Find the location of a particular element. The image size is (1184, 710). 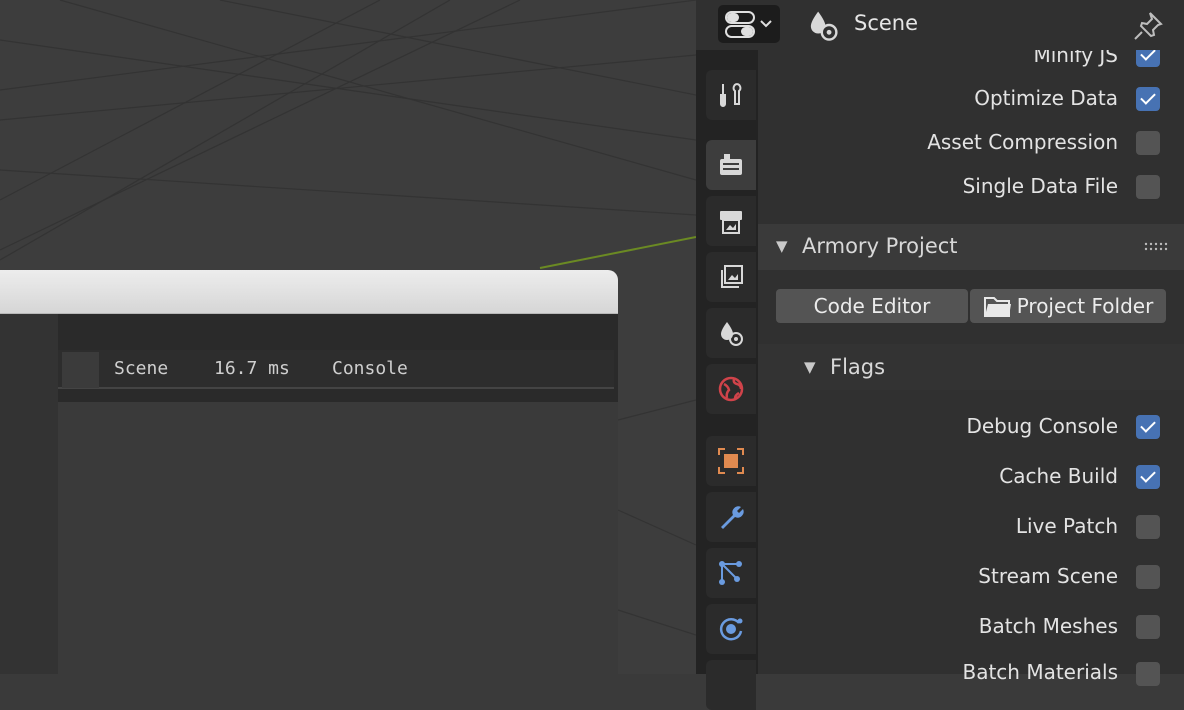

x-axis-line is located at coordinates (617, 252).